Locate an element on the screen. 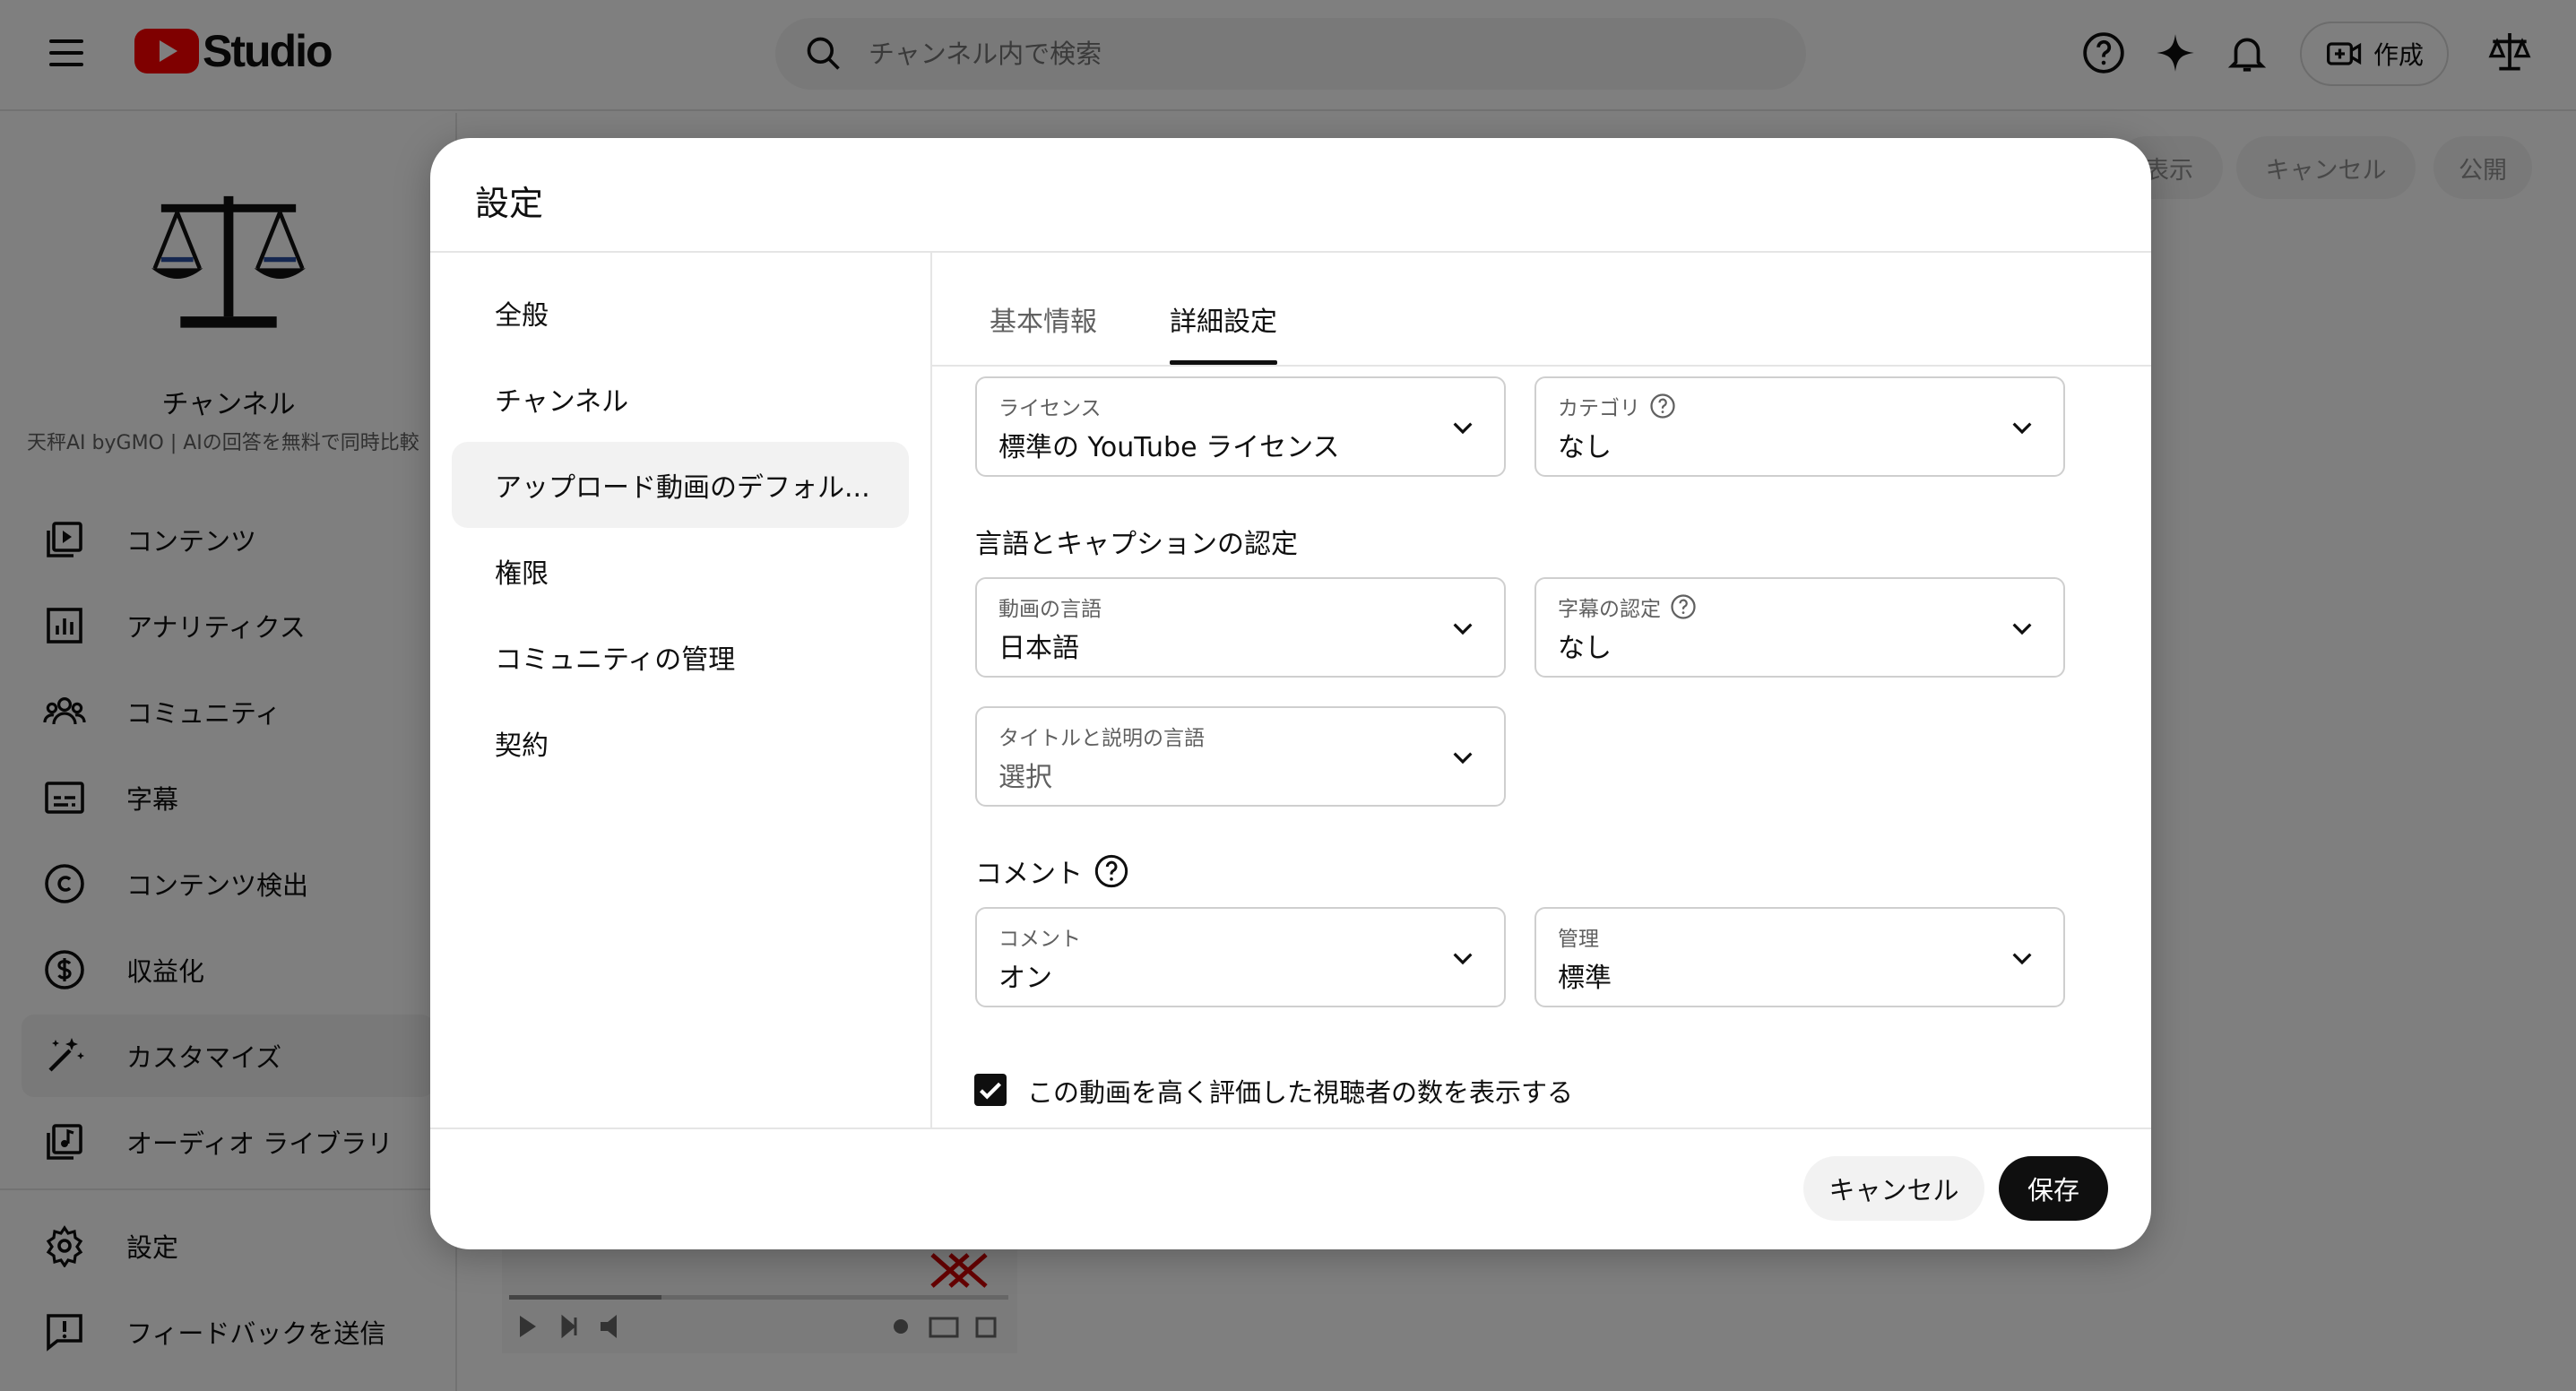 The height and width of the screenshot is (1391, 2576). tab-advanced-settings: 詳細設定 is located at coordinates (1223, 319).